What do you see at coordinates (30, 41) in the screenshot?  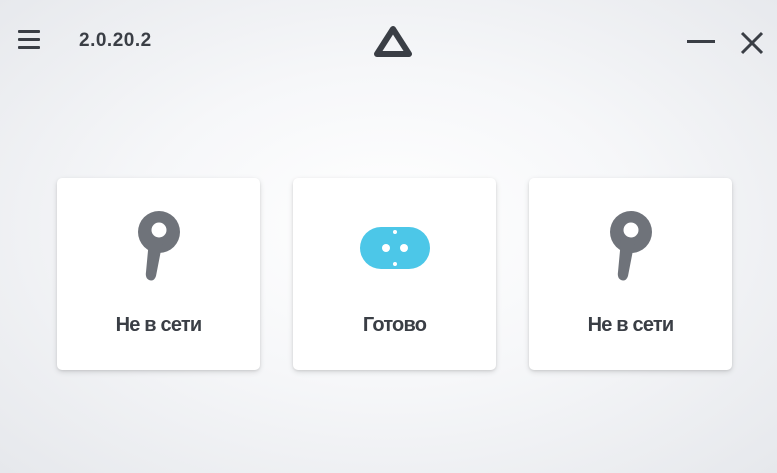 I see `menu-button` at bounding box center [30, 41].